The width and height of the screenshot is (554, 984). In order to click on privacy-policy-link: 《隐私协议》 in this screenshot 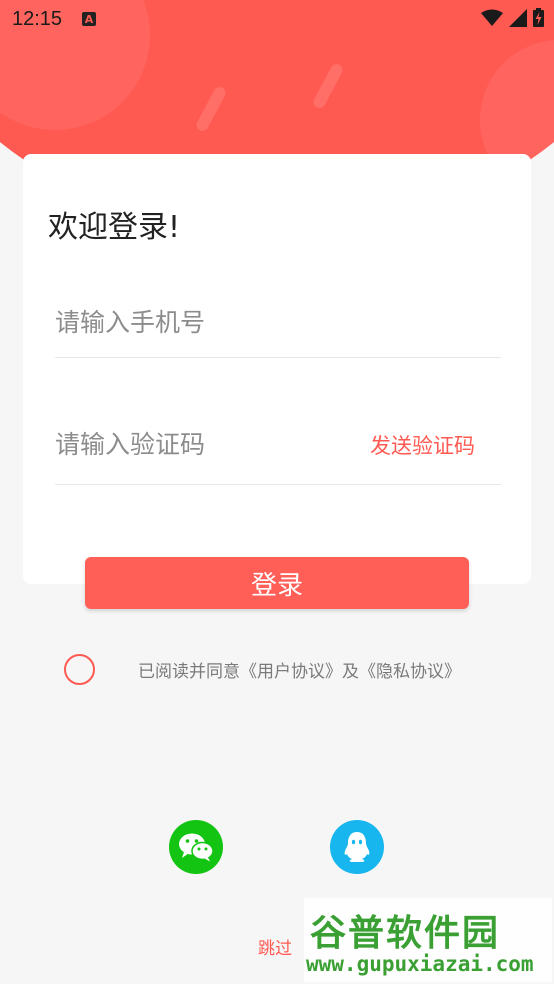, I will do `click(410, 672)`.